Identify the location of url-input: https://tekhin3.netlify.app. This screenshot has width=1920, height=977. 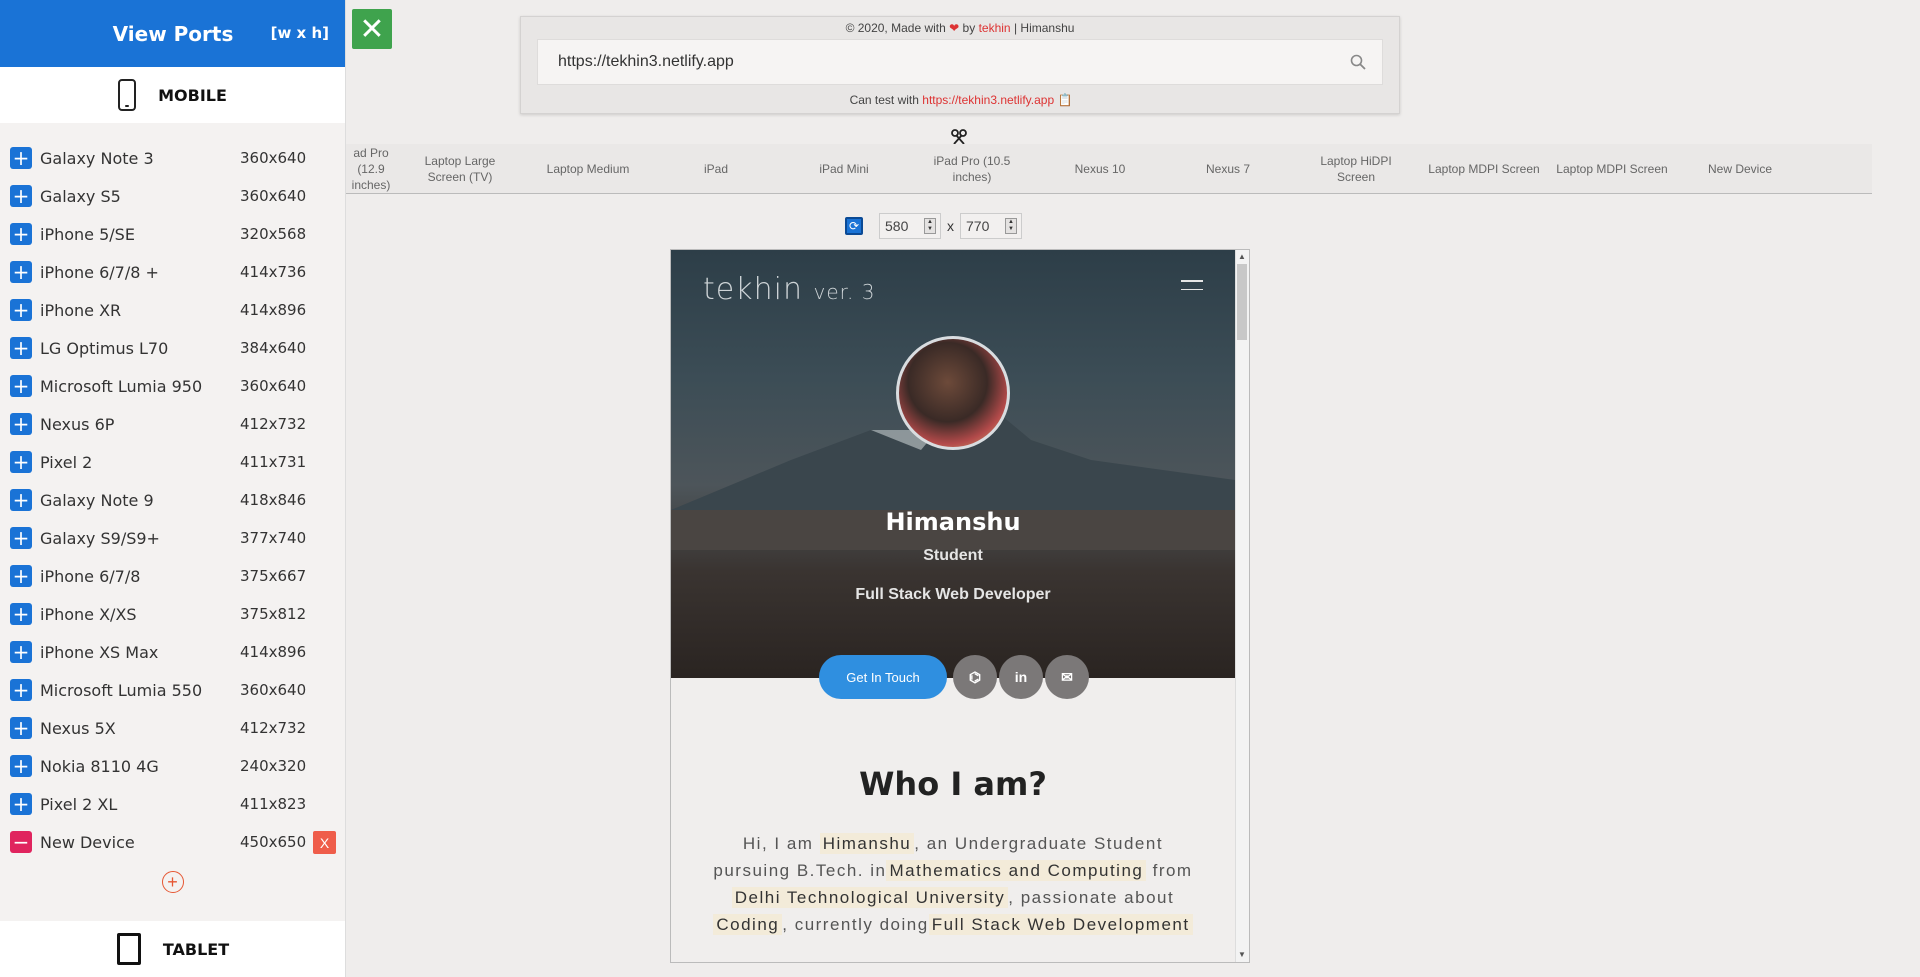
(960, 62).